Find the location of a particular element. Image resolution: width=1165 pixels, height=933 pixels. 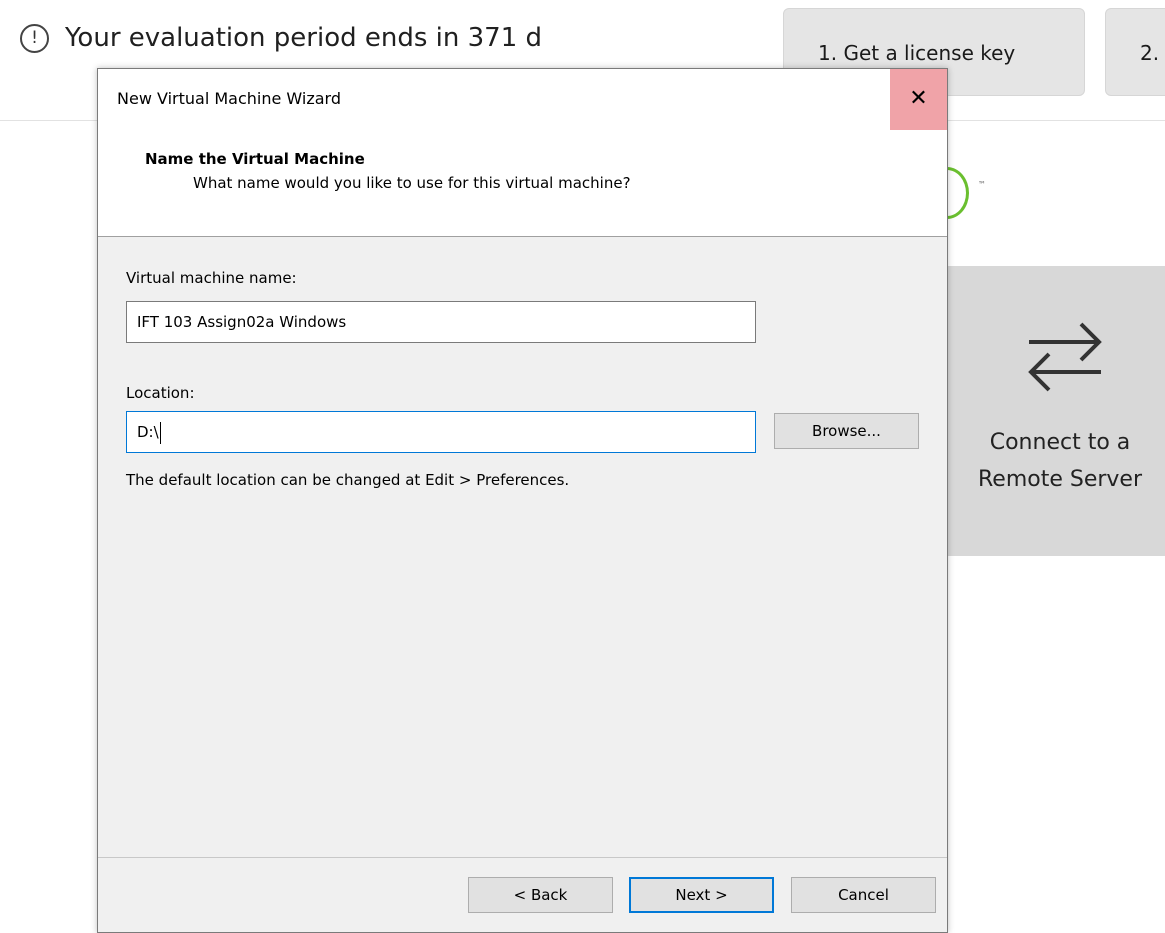

trademark-mark: ™ is located at coordinates (982, 184).